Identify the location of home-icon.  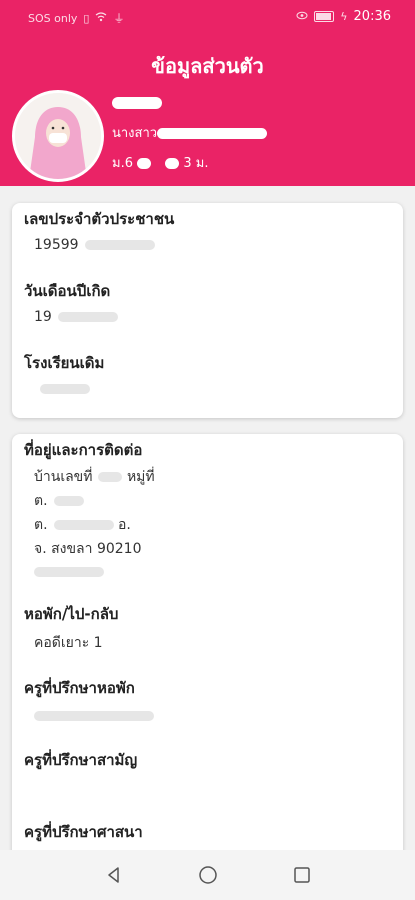
(208, 875).